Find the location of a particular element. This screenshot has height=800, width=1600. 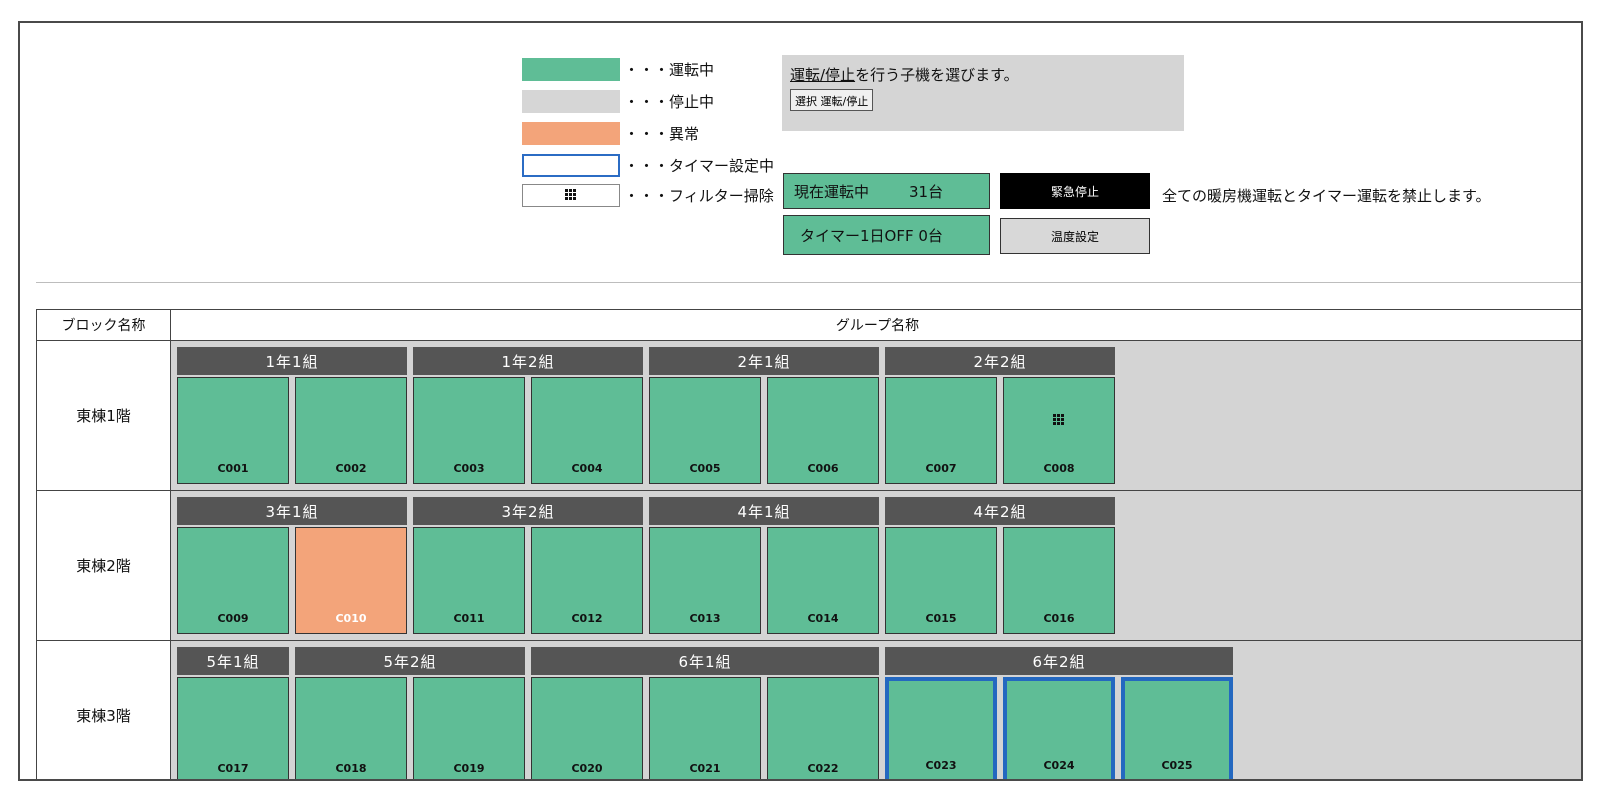

unit-cell: C003 is located at coordinates (469, 430).